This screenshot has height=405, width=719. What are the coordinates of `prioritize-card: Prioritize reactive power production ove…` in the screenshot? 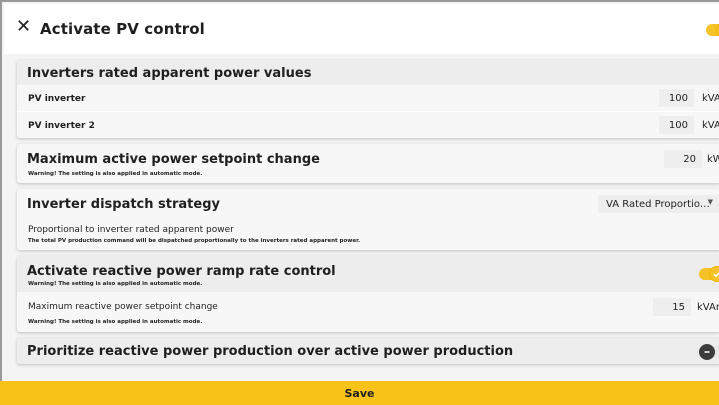 It's located at (368, 351).